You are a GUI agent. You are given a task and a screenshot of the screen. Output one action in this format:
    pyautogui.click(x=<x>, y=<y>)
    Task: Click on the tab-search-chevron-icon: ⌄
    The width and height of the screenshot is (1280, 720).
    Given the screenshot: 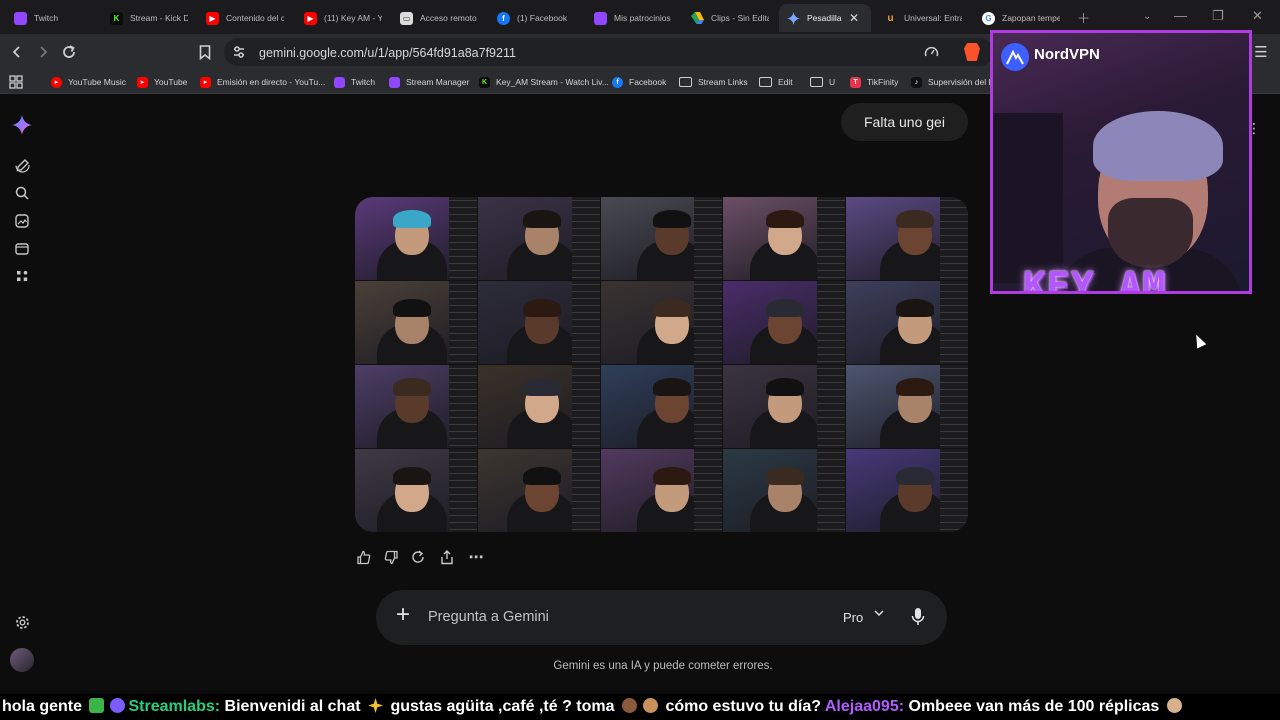 What is the action you would take?
    pyautogui.click(x=1147, y=16)
    